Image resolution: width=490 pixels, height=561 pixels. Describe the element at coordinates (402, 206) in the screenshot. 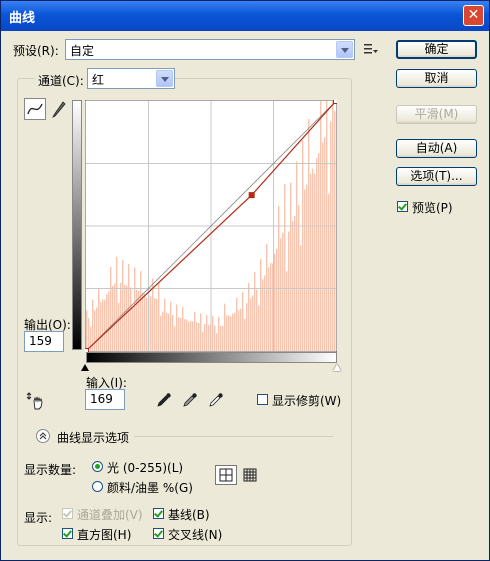

I see `preview-checkbox` at that location.